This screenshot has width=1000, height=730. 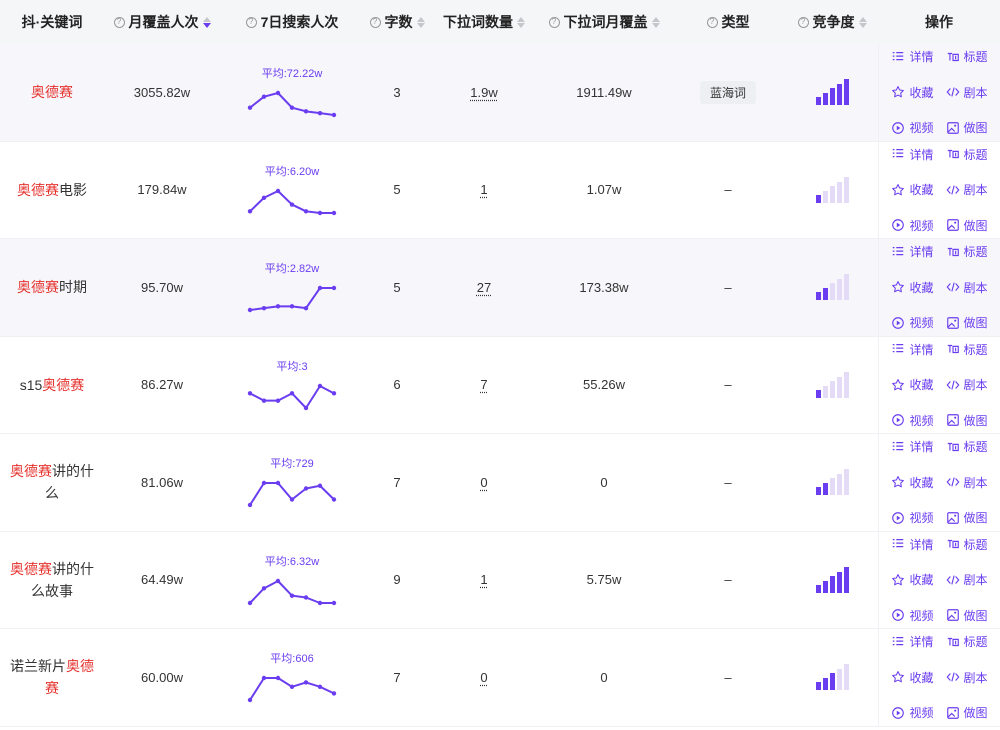 What do you see at coordinates (397, 22) in the screenshot?
I see `header-chars: ? 字数` at bounding box center [397, 22].